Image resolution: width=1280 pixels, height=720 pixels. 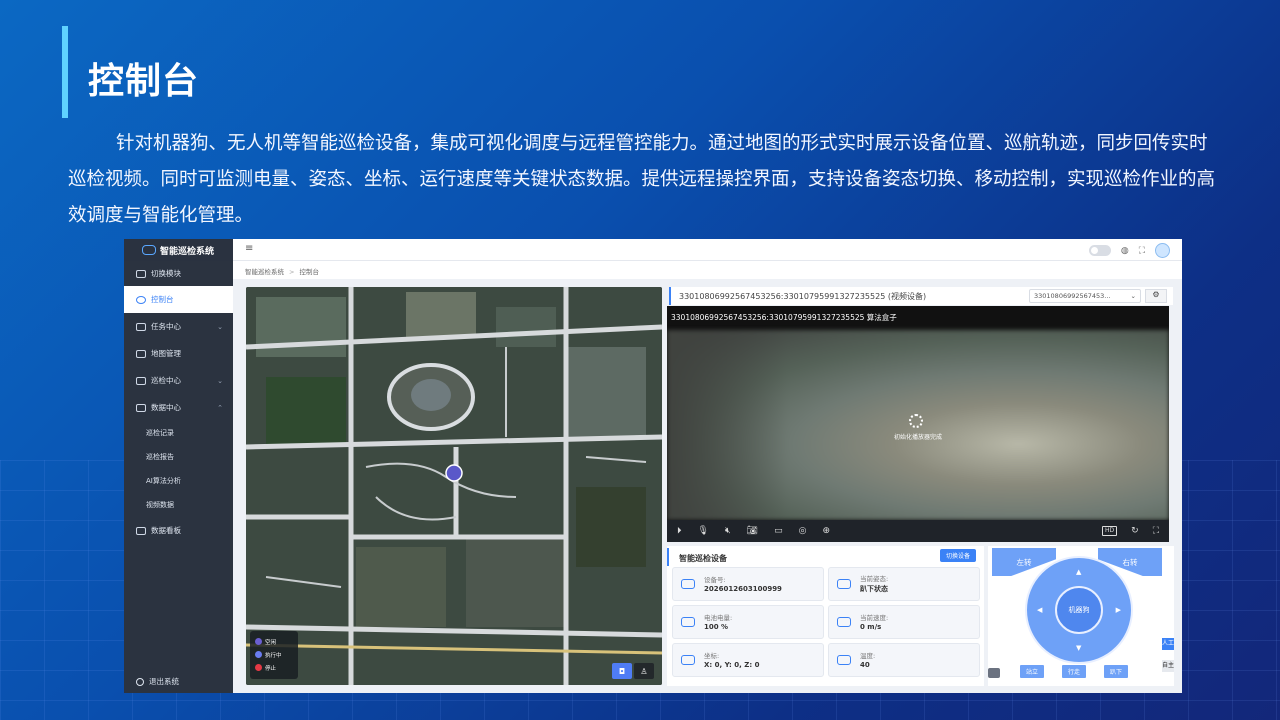 I want to click on legend-item-running: 执行中, so click(x=274, y=654).